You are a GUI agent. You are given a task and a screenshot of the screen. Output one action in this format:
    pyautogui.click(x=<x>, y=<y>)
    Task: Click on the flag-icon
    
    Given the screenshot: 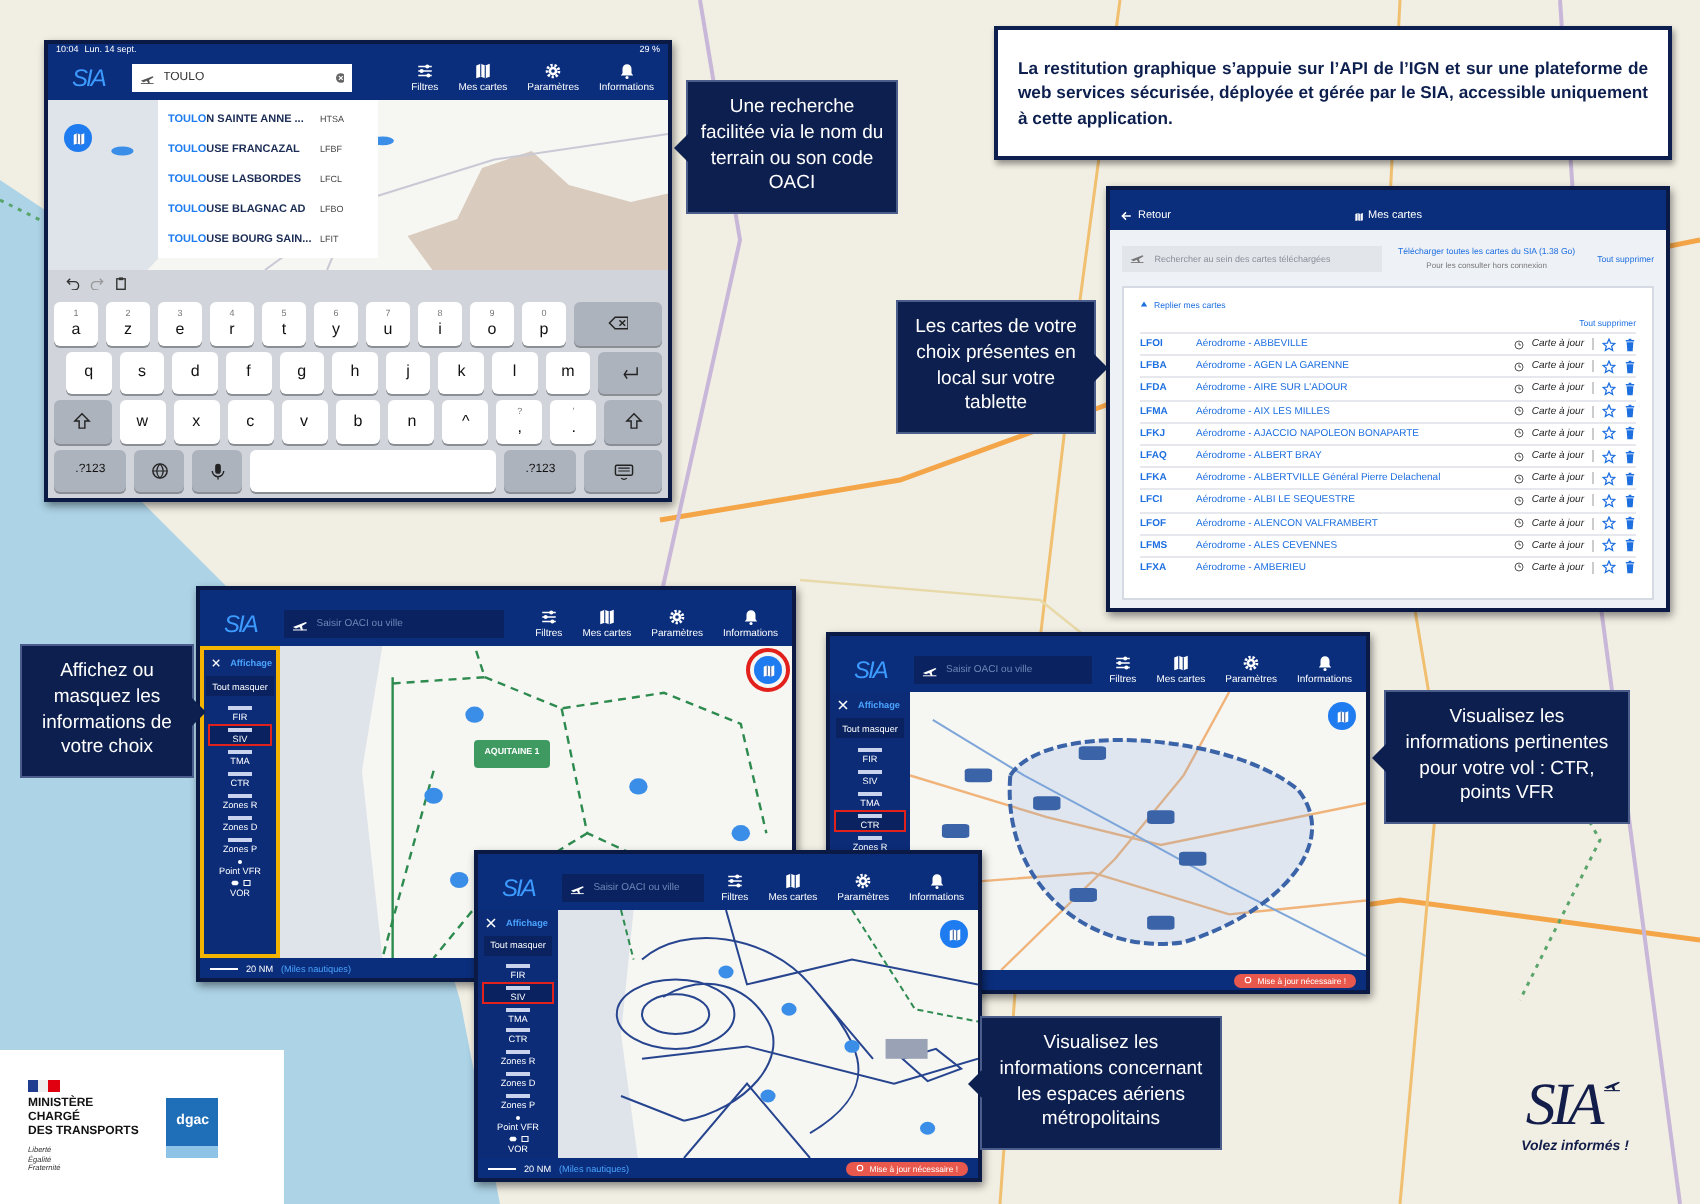 What is the action you would take?
    pyautogui.click(x=44, y=1086)
    